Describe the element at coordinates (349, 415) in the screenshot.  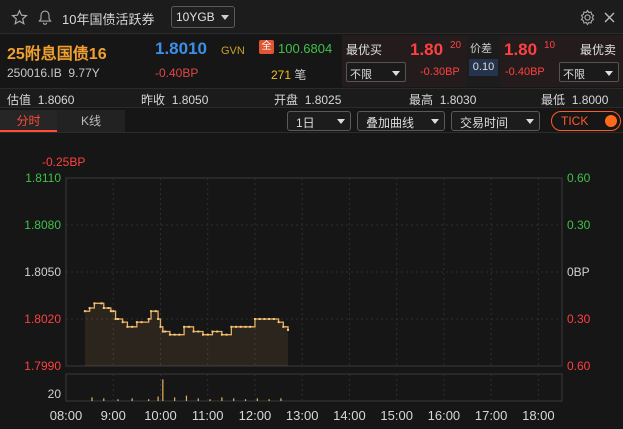
I see `x-tick-label: 14:00` at that location.